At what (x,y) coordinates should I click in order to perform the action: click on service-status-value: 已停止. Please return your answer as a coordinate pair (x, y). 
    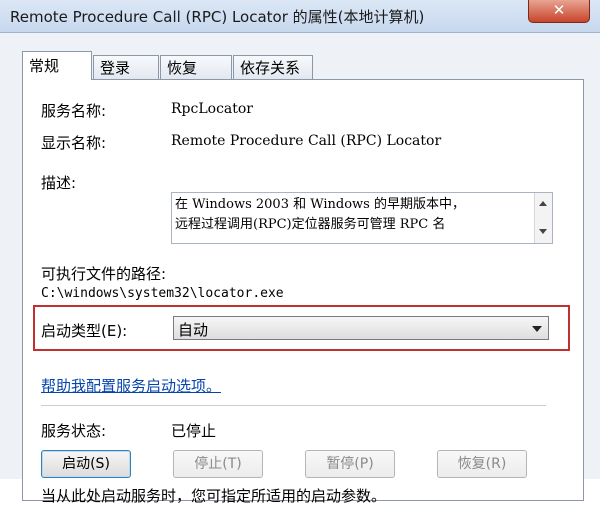
    Looking at the image, I should click on (194, 431).